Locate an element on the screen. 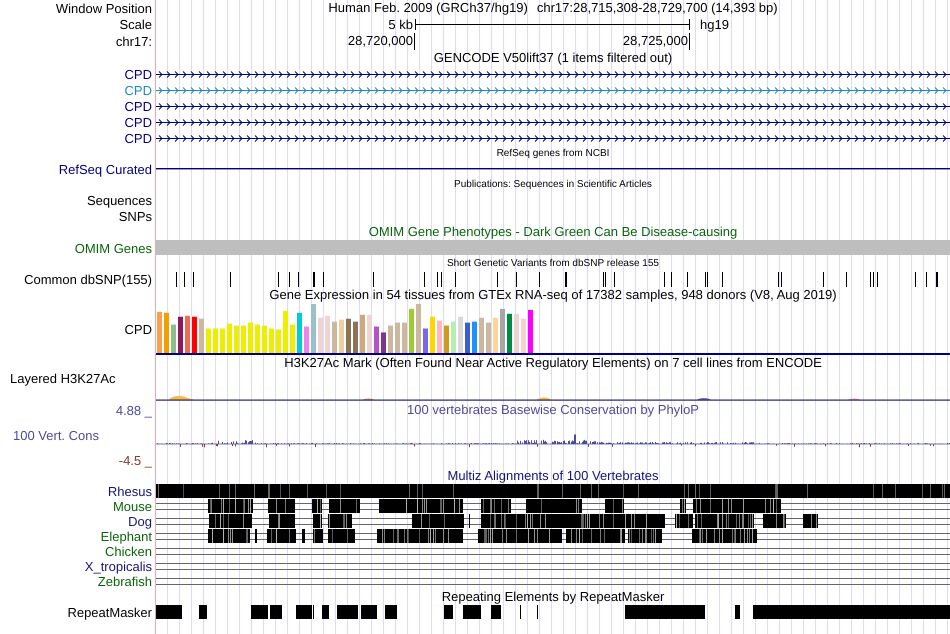 The height and width of the screenshot is (634, 950). track-label: X_tropicalis is located at coordinates (118, 566).